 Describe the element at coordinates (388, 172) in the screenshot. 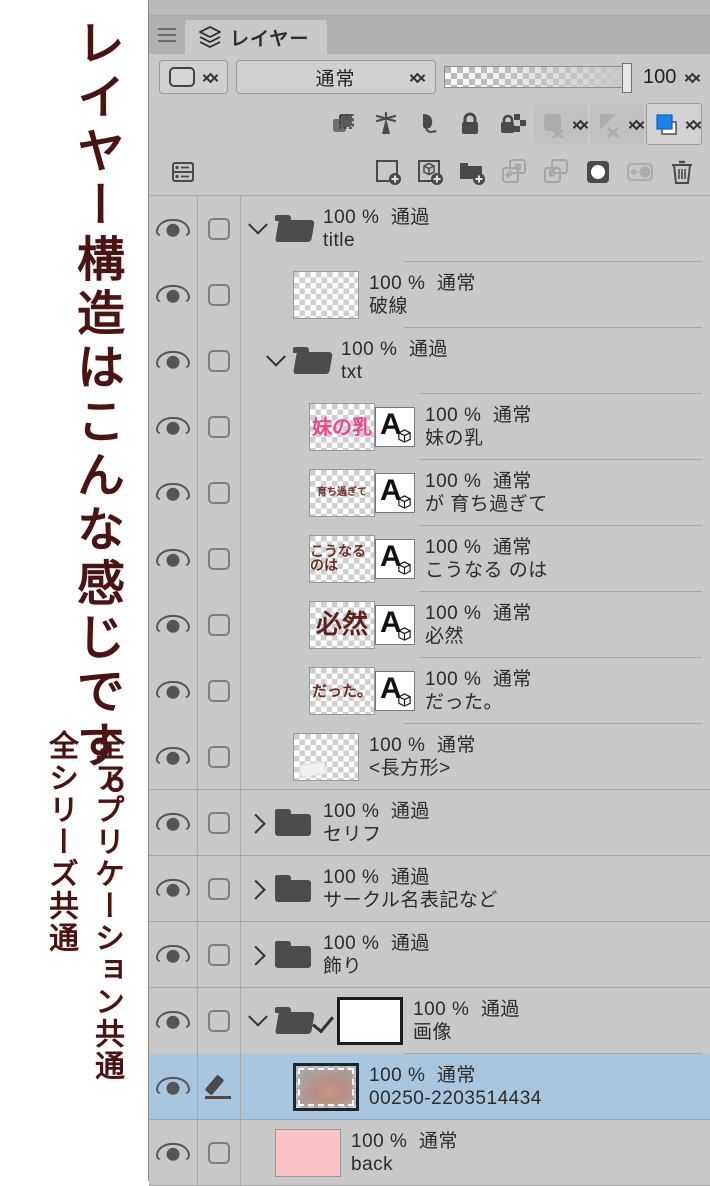

I see `new-raster-layer-icon` at that location.